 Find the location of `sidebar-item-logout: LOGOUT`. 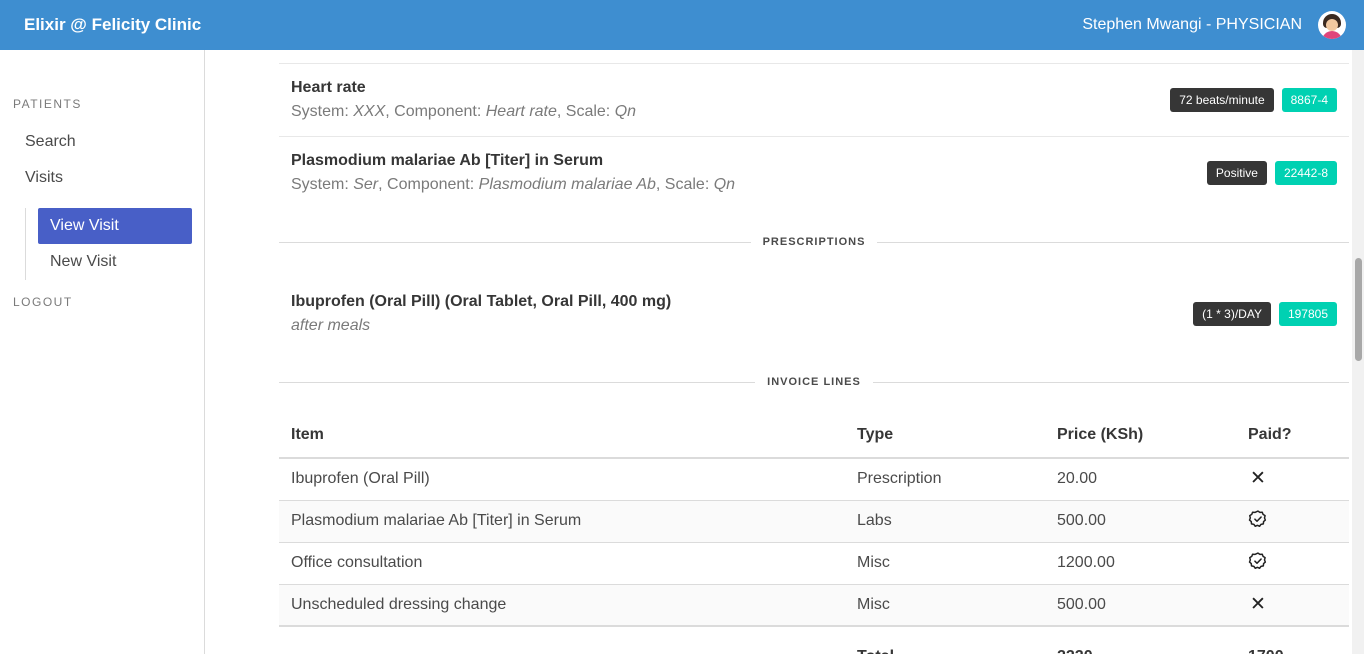

sidebar-item-logout: LOGOUT is located at coordinates (43, 302).